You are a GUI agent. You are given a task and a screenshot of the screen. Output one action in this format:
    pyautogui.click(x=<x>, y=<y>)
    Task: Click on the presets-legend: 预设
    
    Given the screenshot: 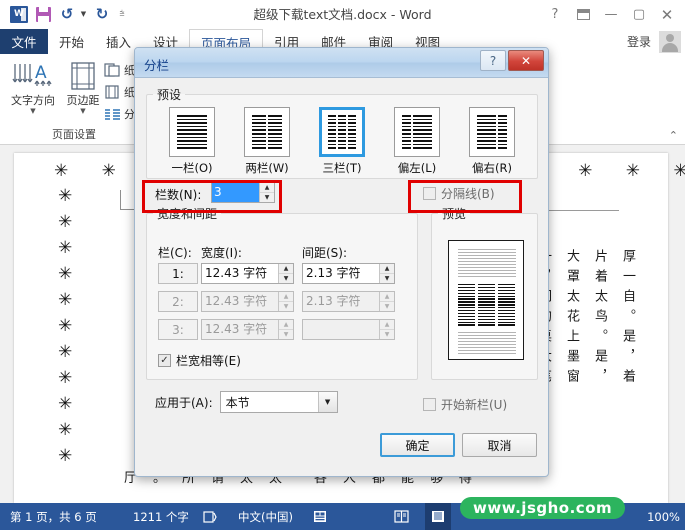 What is the action you would take?
    pyautogui.click(x=169, y=95)
    